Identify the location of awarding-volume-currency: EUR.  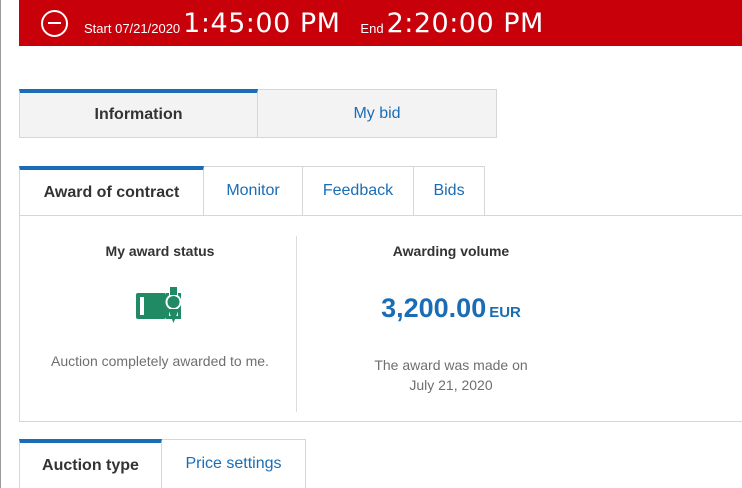
(505, 312).